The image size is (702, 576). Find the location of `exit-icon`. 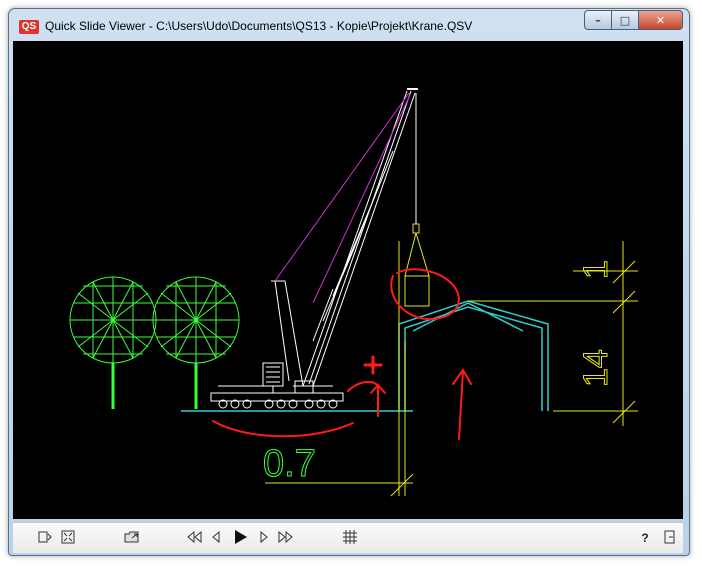

exit-icon is located at coordinates (669, 538).